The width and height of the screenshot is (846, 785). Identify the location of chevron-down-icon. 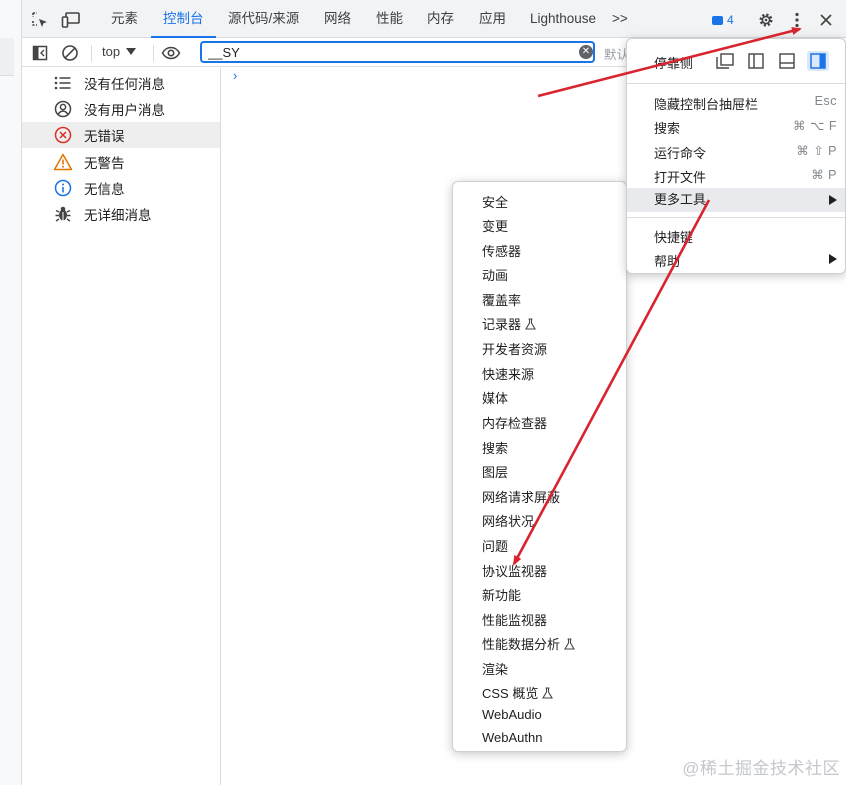
(131, 51).